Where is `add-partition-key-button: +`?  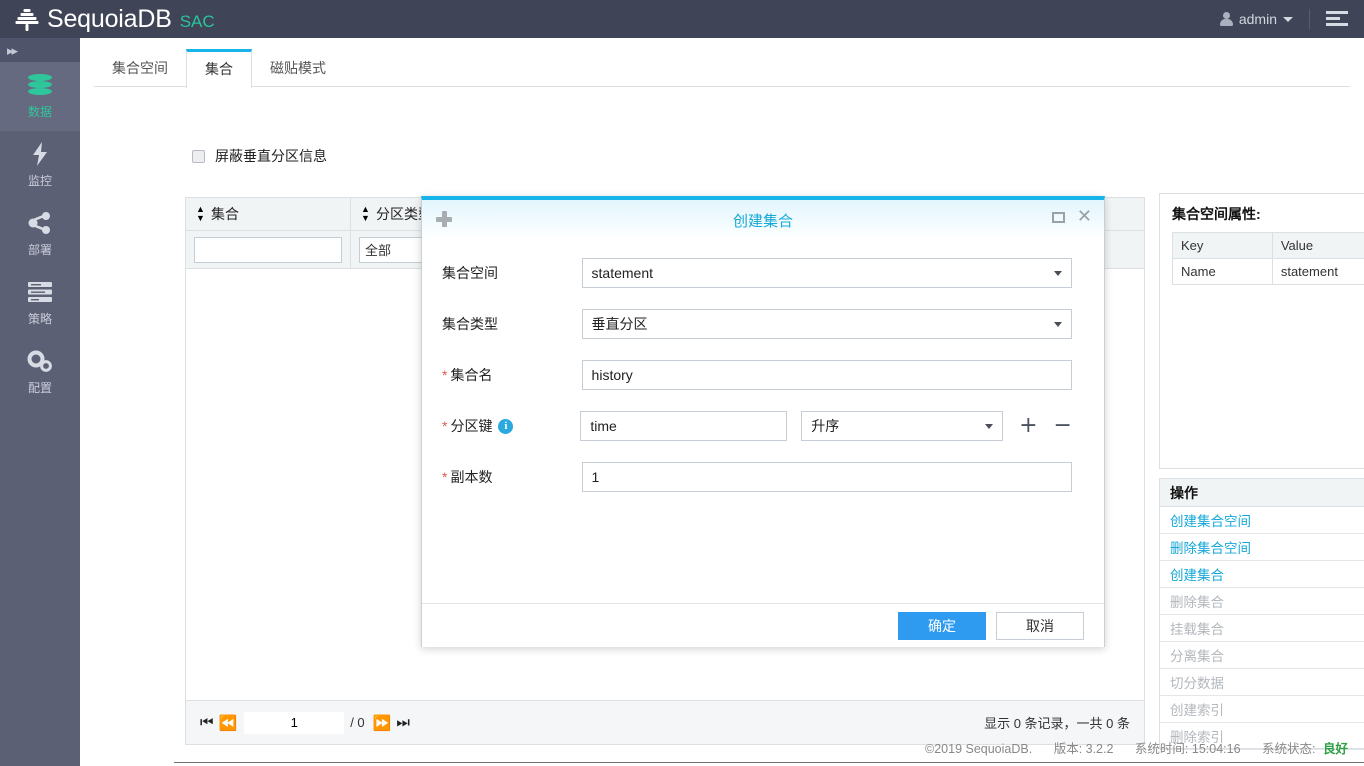
add-partition-key-button: + is located at coordinates (1028, 426).